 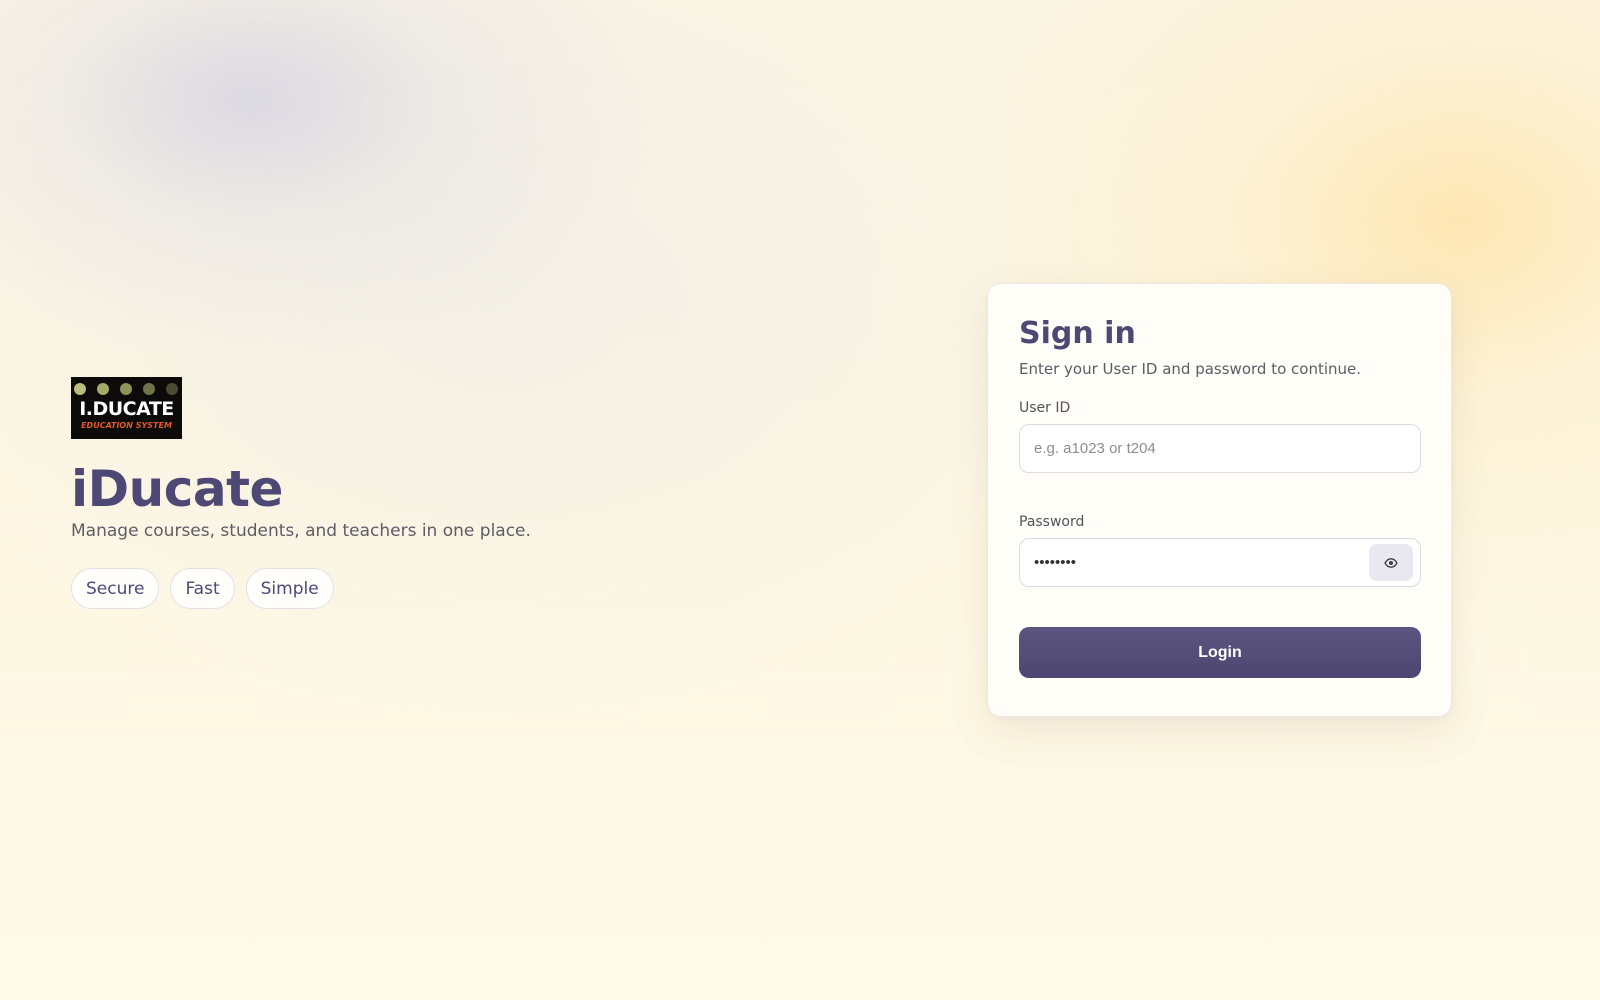 What do you see at coordinates (1077, 333) in the screenshot?
I see `signin-title: Sign in` at bounding box center [1077, 333].